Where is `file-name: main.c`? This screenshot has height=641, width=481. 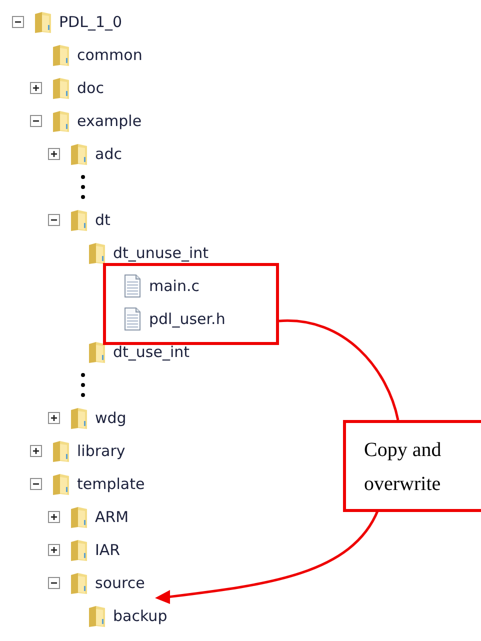
file-name: main.c is located at coordinates (174, 285).